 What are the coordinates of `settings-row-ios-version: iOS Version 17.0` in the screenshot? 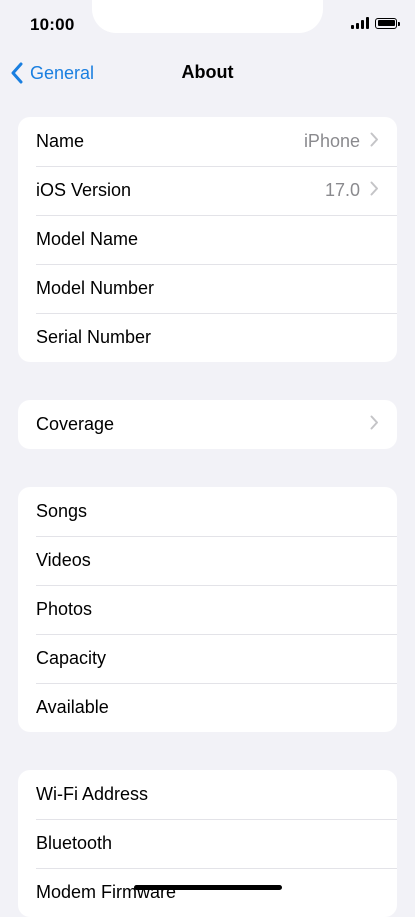 It's located at (207, 190).